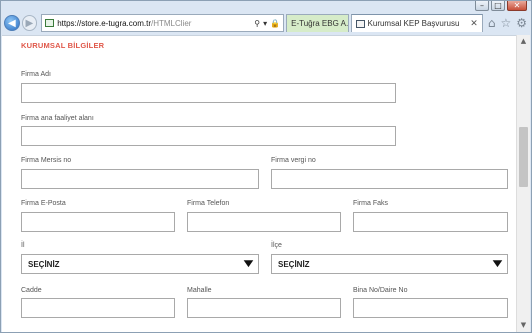 The image size is (532, 333). I want to click on page-icon, so click(360, 23).